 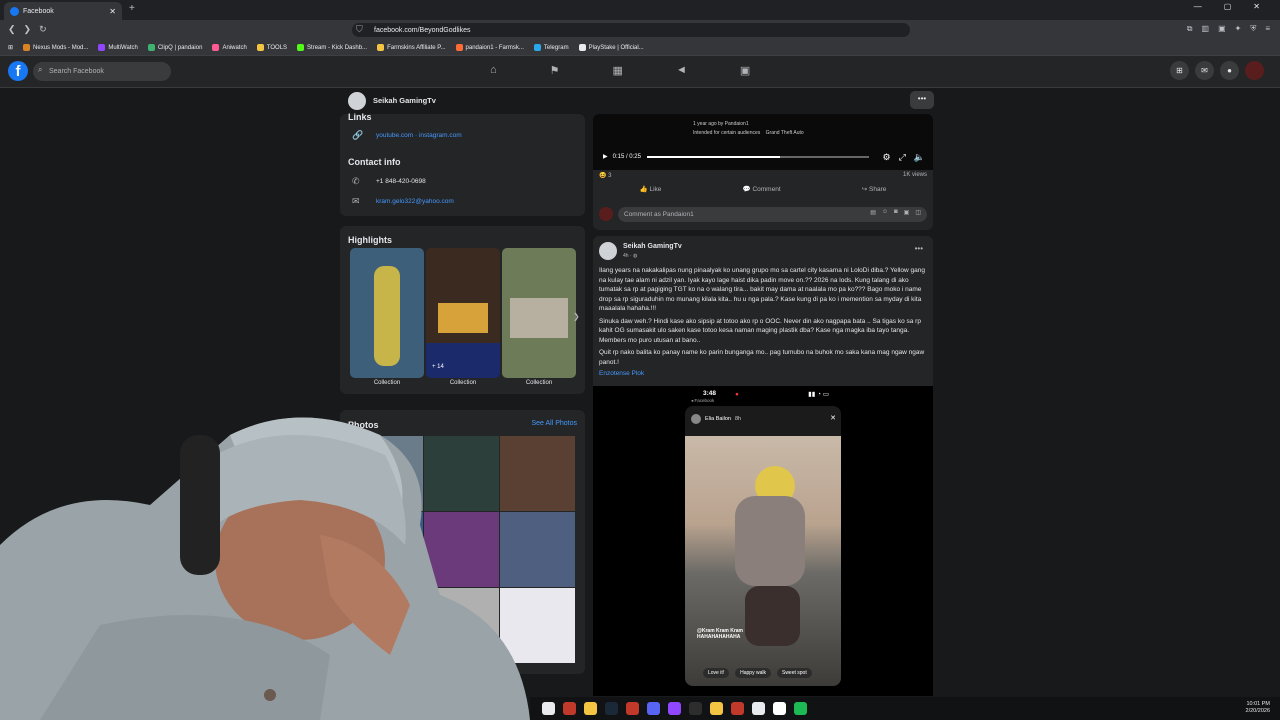 I want to click on search-icon: ⌕, so click(x=40, y=69).